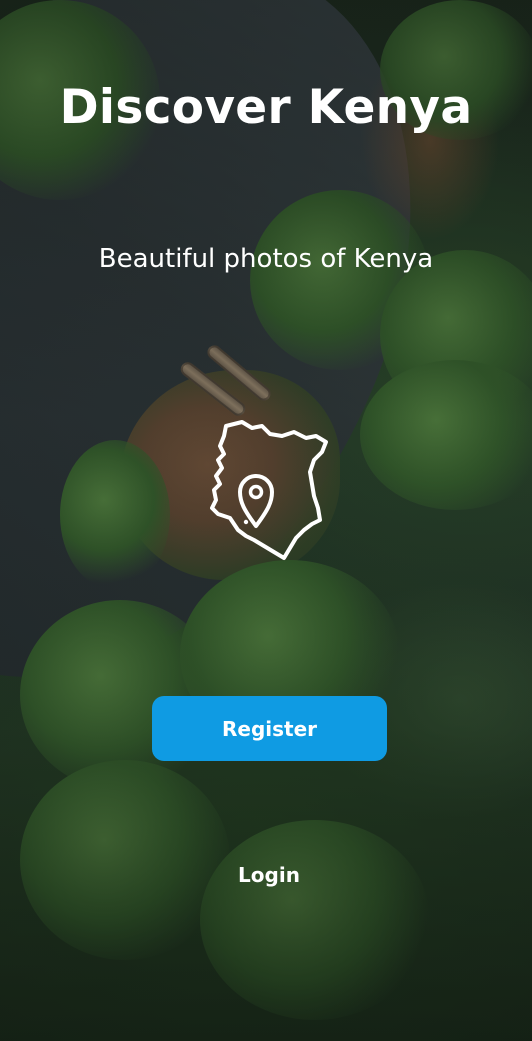  Describe the element at coordinates (266, 107) in the screenshot. I see `app-title: Discover Kenya` at that location.